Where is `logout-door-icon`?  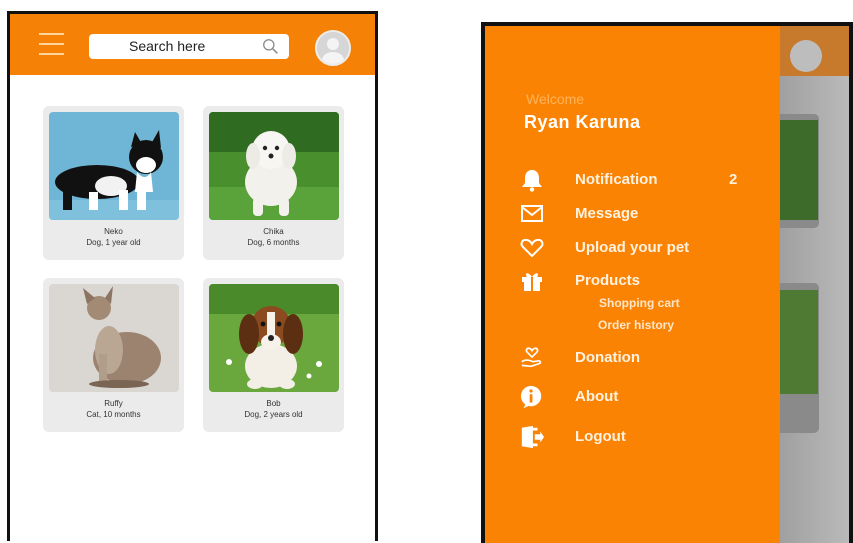
logout-door-icon is located at coordinates (532, 437).